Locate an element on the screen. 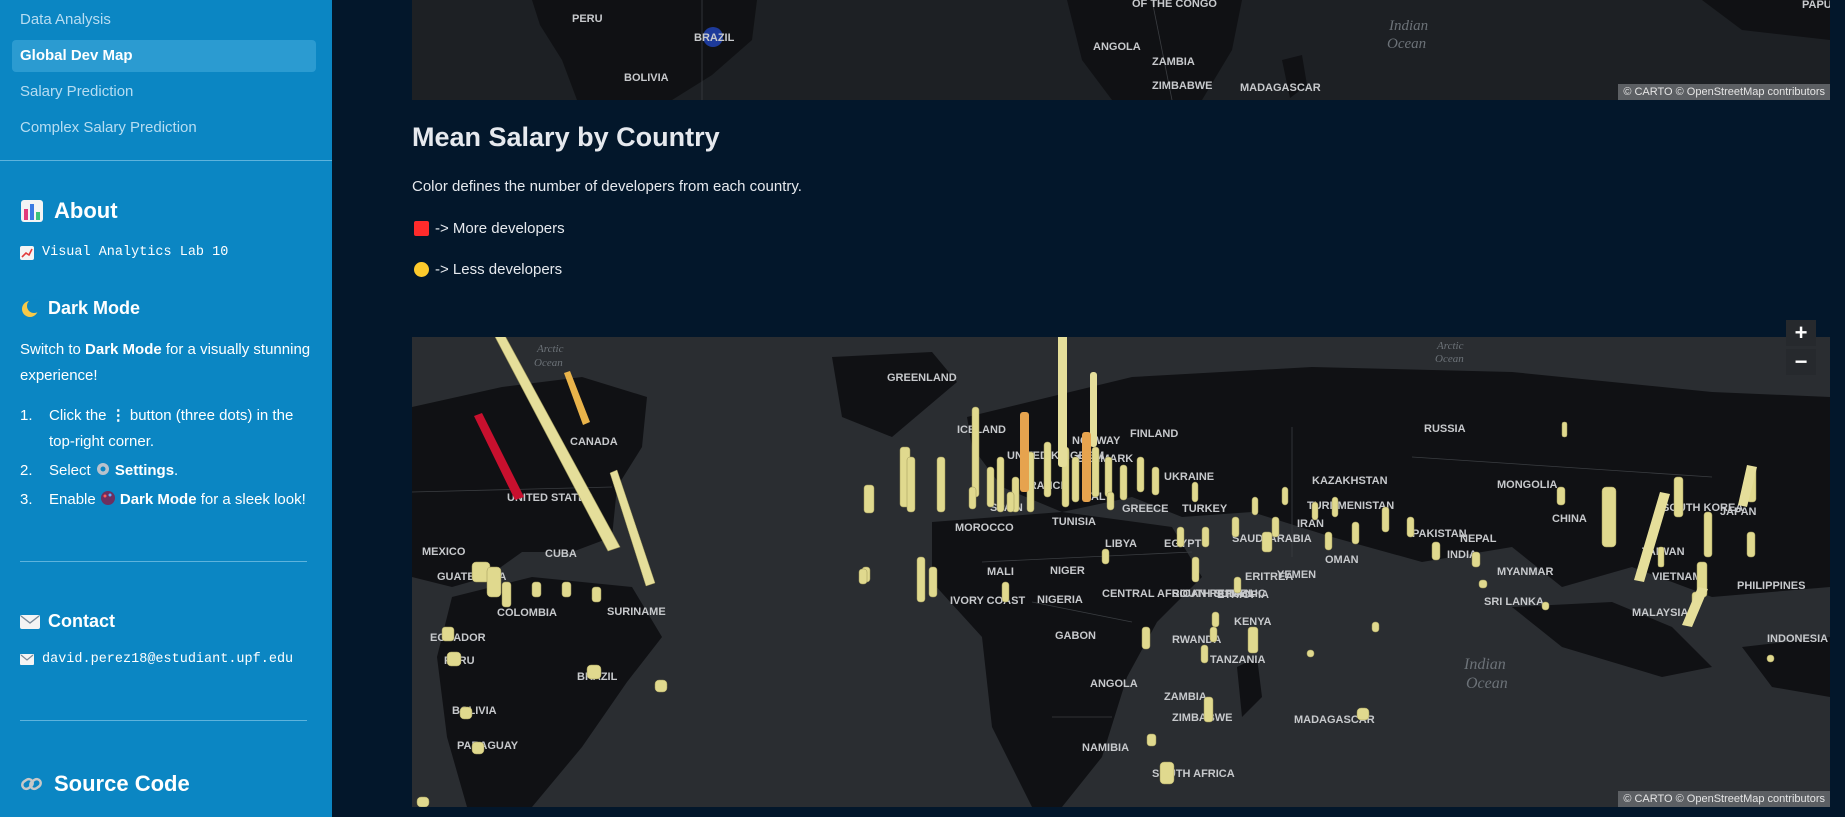 Image resolution: width=1845 pixels, height=817 pixels. contact-email: david.perez18@estudiant.upf.edu is located at coordinates (156, 659).